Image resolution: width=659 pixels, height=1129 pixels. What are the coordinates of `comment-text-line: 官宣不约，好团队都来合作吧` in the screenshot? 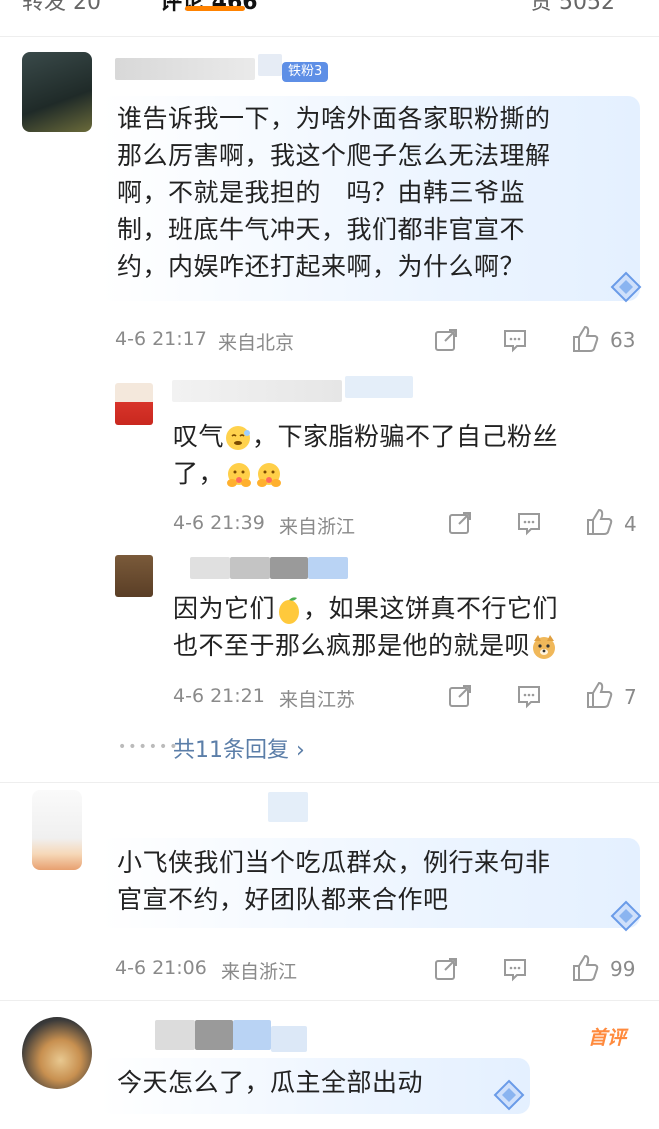 It's located at (283, 899).